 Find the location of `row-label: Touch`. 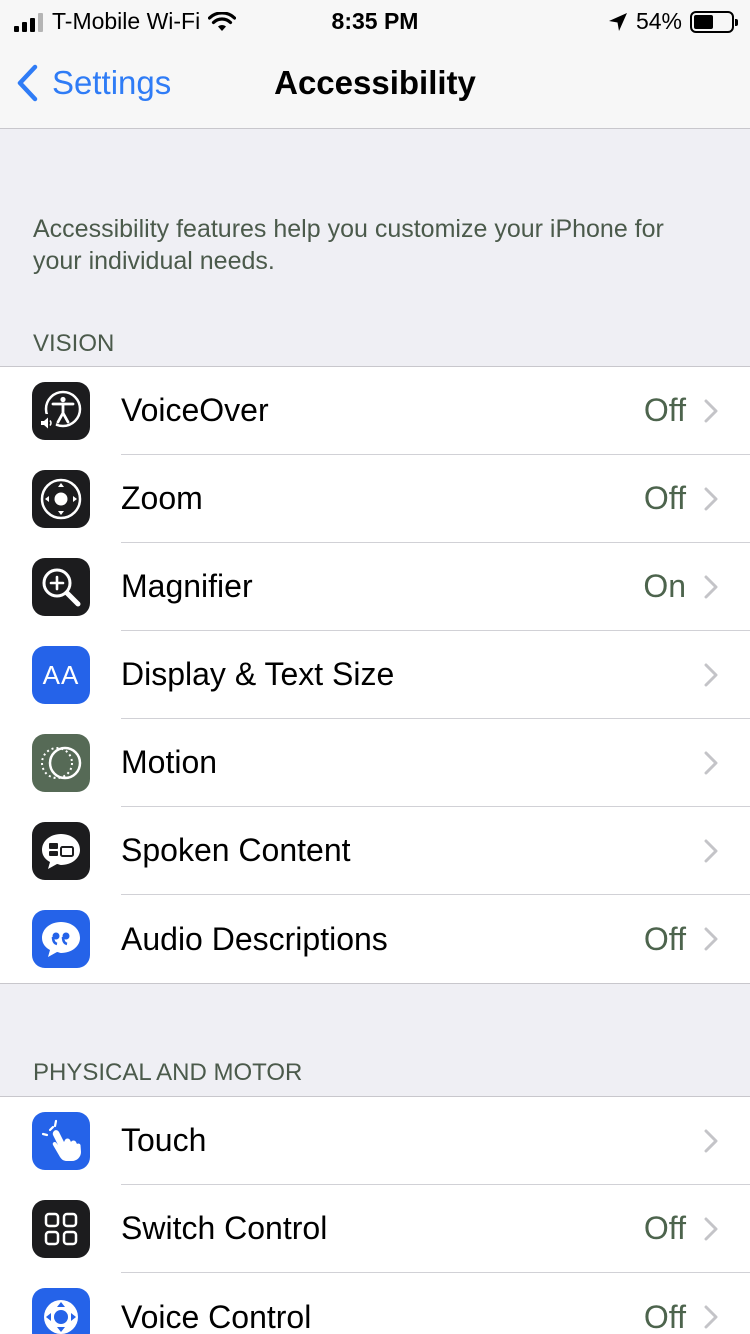

row-label: Touch is located at coordinates (164, 1140).